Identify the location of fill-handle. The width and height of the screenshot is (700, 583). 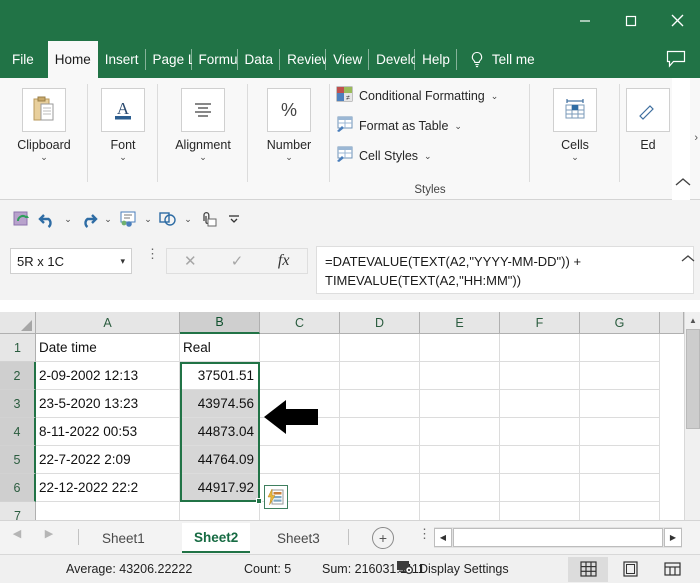
(259, 501).